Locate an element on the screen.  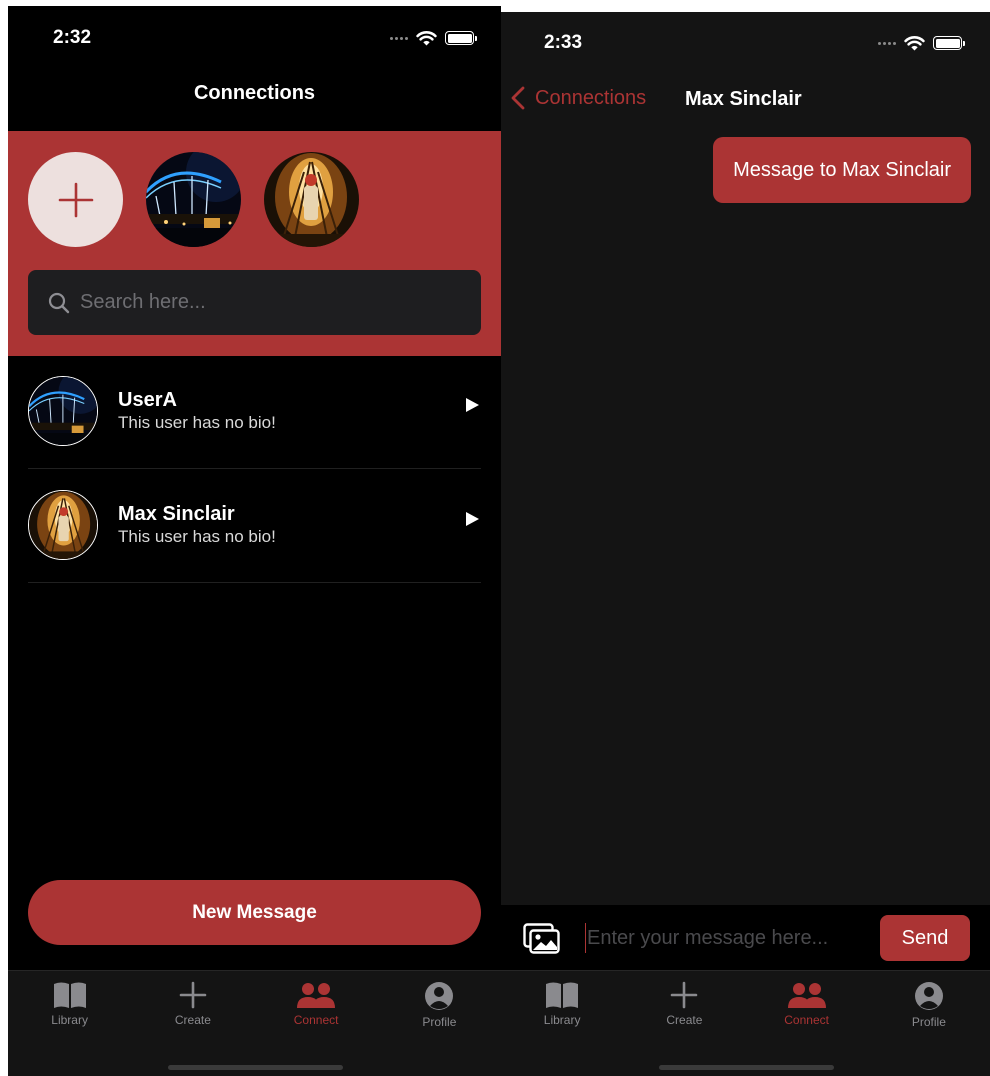
chevron-left-icon is located at coordinates (518, 98).